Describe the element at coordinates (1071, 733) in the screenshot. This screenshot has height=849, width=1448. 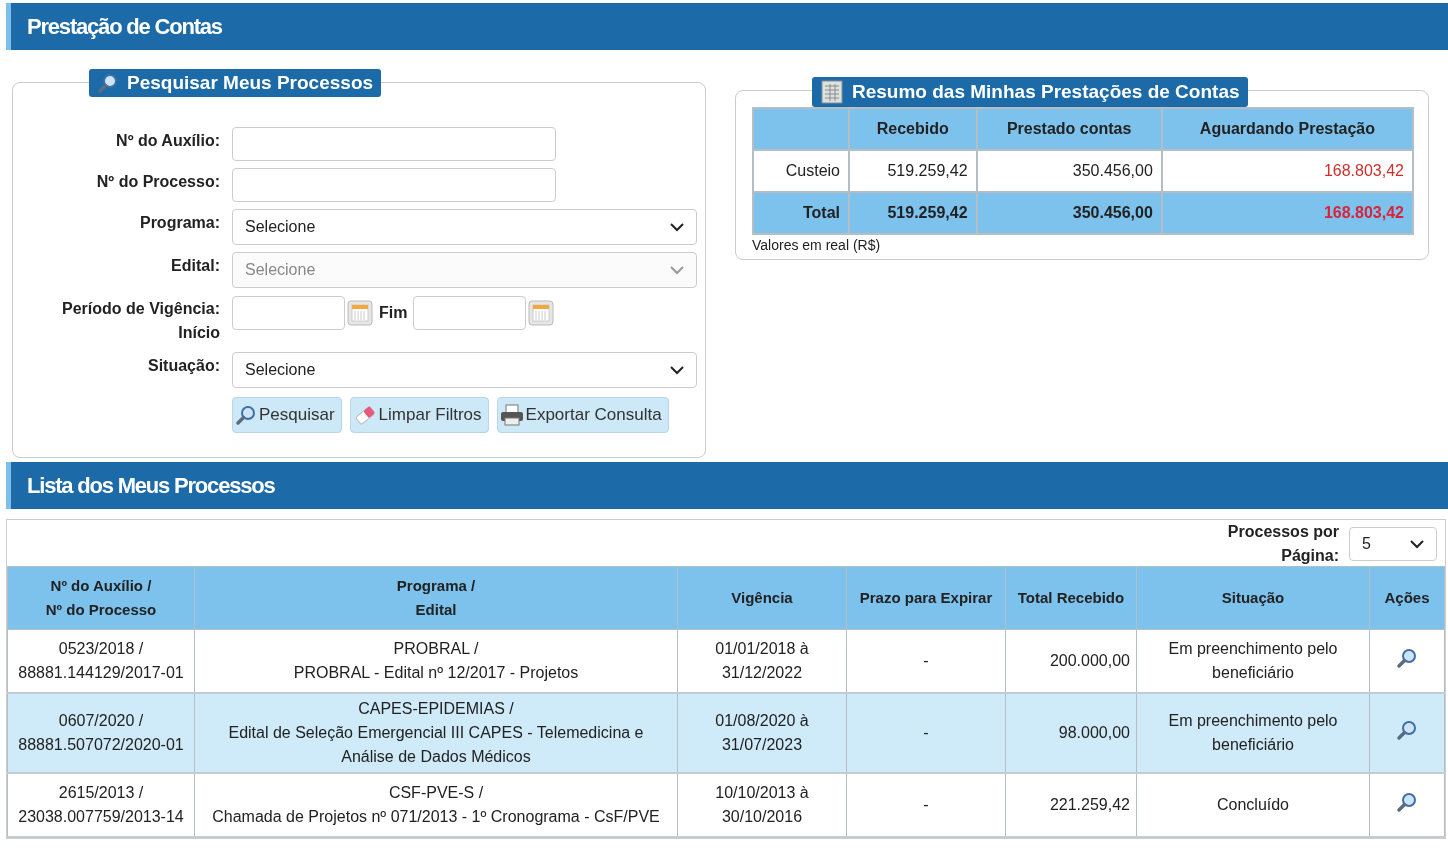
I see `table-cell: 98.000,00` at that location.